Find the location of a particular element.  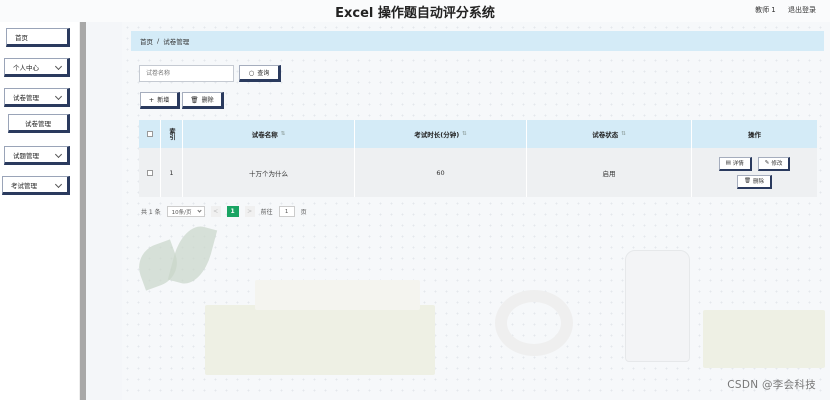

header-name: 试卷名称 ⇅ is located at coordinates (269, 134).